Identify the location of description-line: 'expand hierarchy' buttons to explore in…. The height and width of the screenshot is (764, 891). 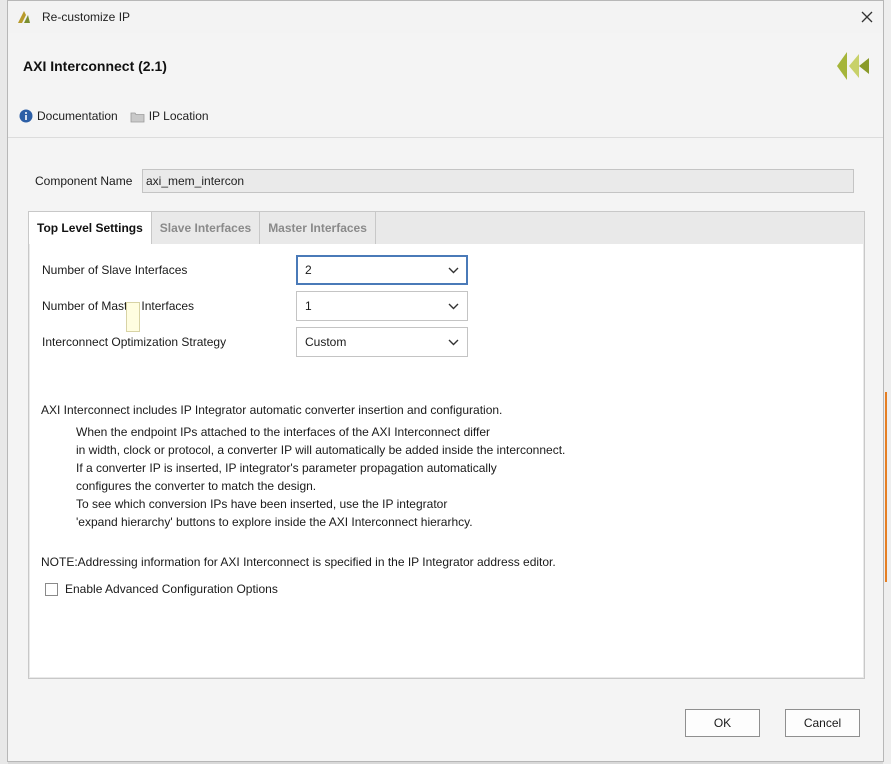
(274, 522).